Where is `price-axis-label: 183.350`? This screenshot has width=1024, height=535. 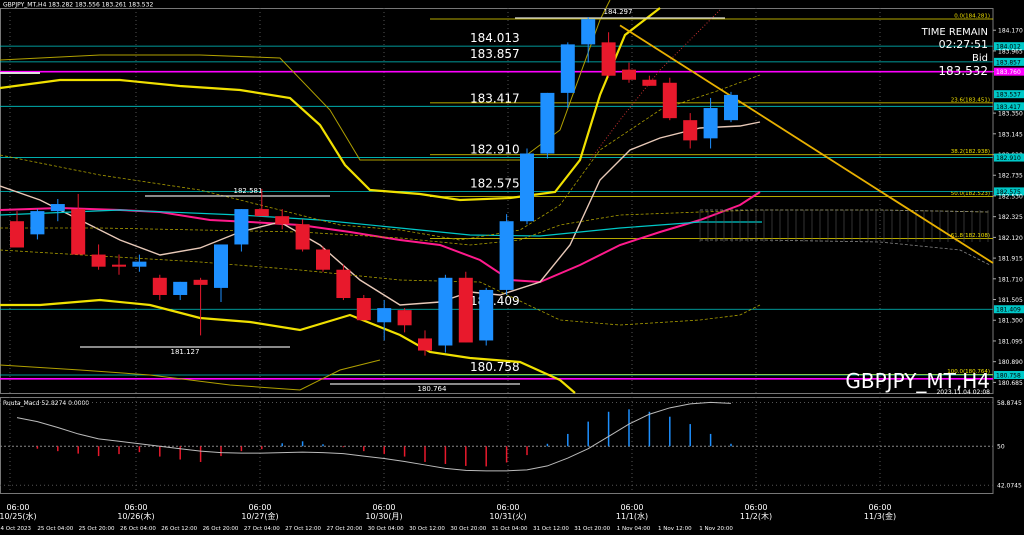 price-axis-label: 183.350 is located at coordinates (1010, 114).